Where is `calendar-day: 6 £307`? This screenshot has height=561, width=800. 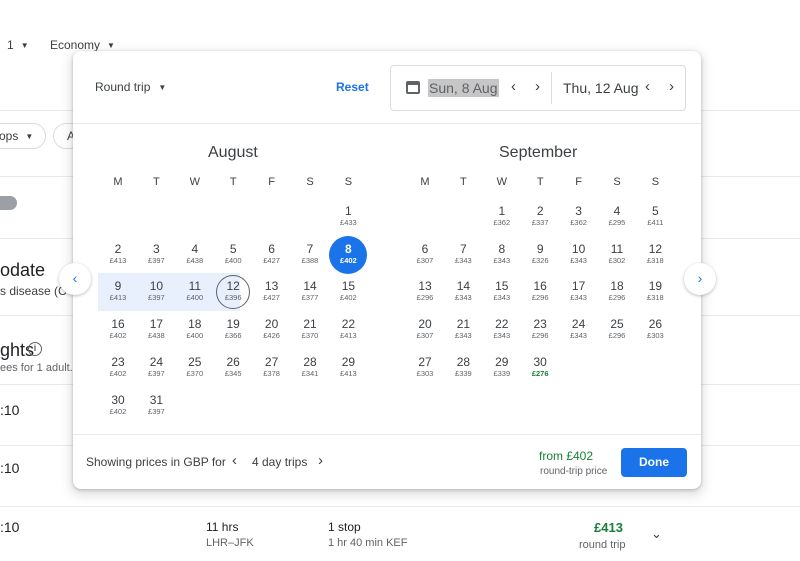 calendar-day: 6 £307 is located at coordinates (425, 255).